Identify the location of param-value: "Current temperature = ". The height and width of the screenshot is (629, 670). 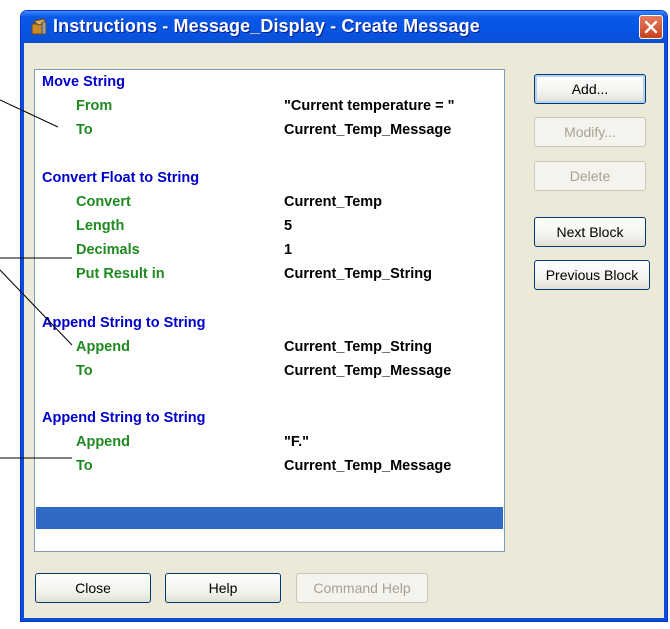
(369, 106).